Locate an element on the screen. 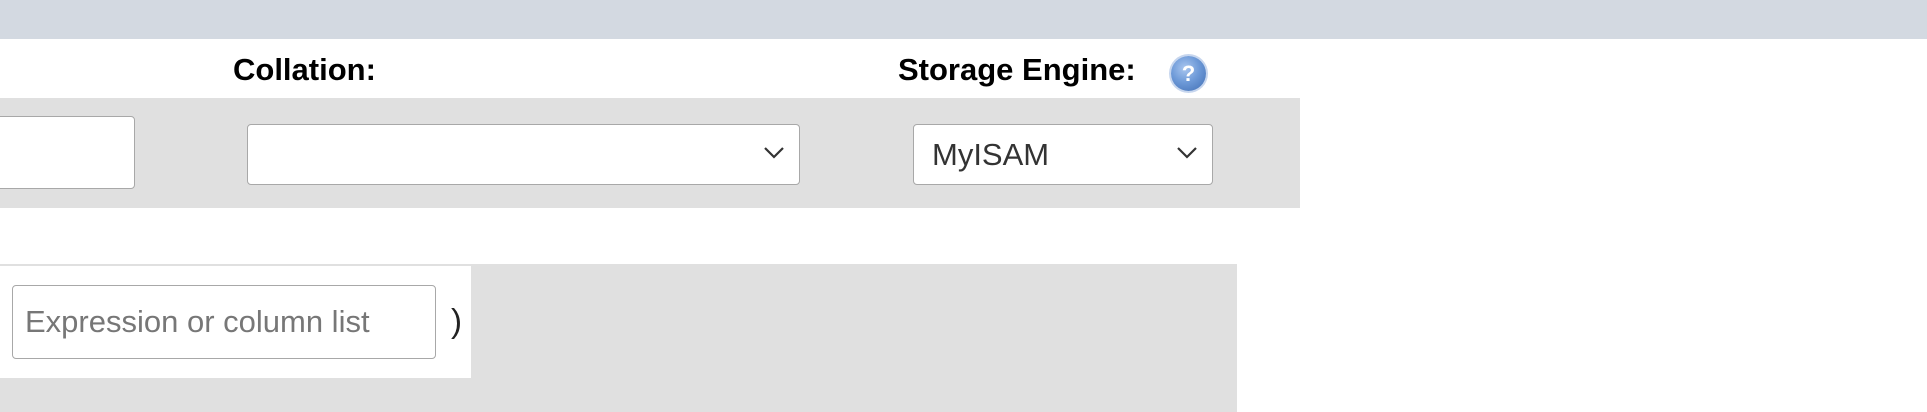 The height and width of the screenshot is (412, 1927). storage-engine-select: MyISAM is located at coordinates (1063, 154).